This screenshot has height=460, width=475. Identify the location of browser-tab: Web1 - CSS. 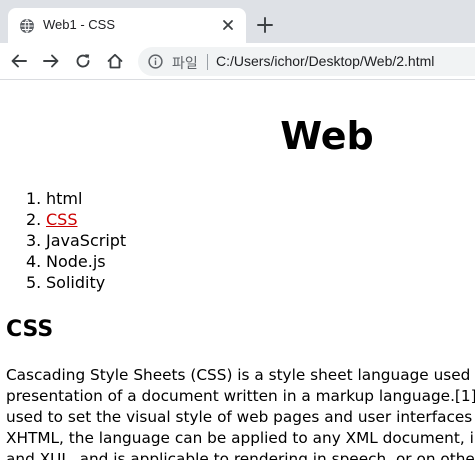
(127, 25).